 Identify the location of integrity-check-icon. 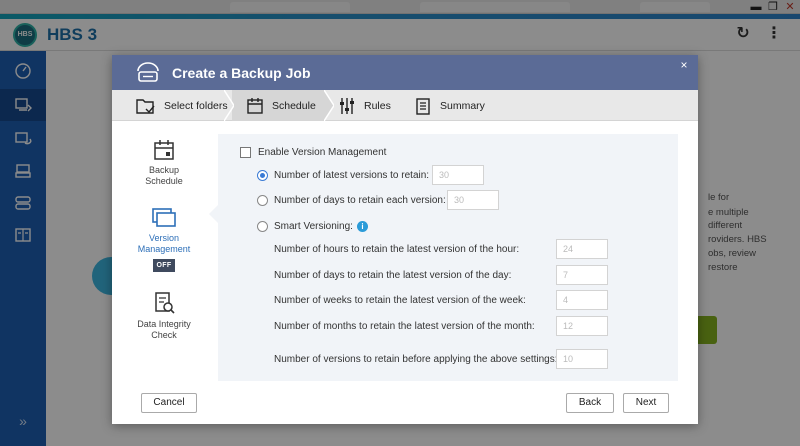
(165, 303).